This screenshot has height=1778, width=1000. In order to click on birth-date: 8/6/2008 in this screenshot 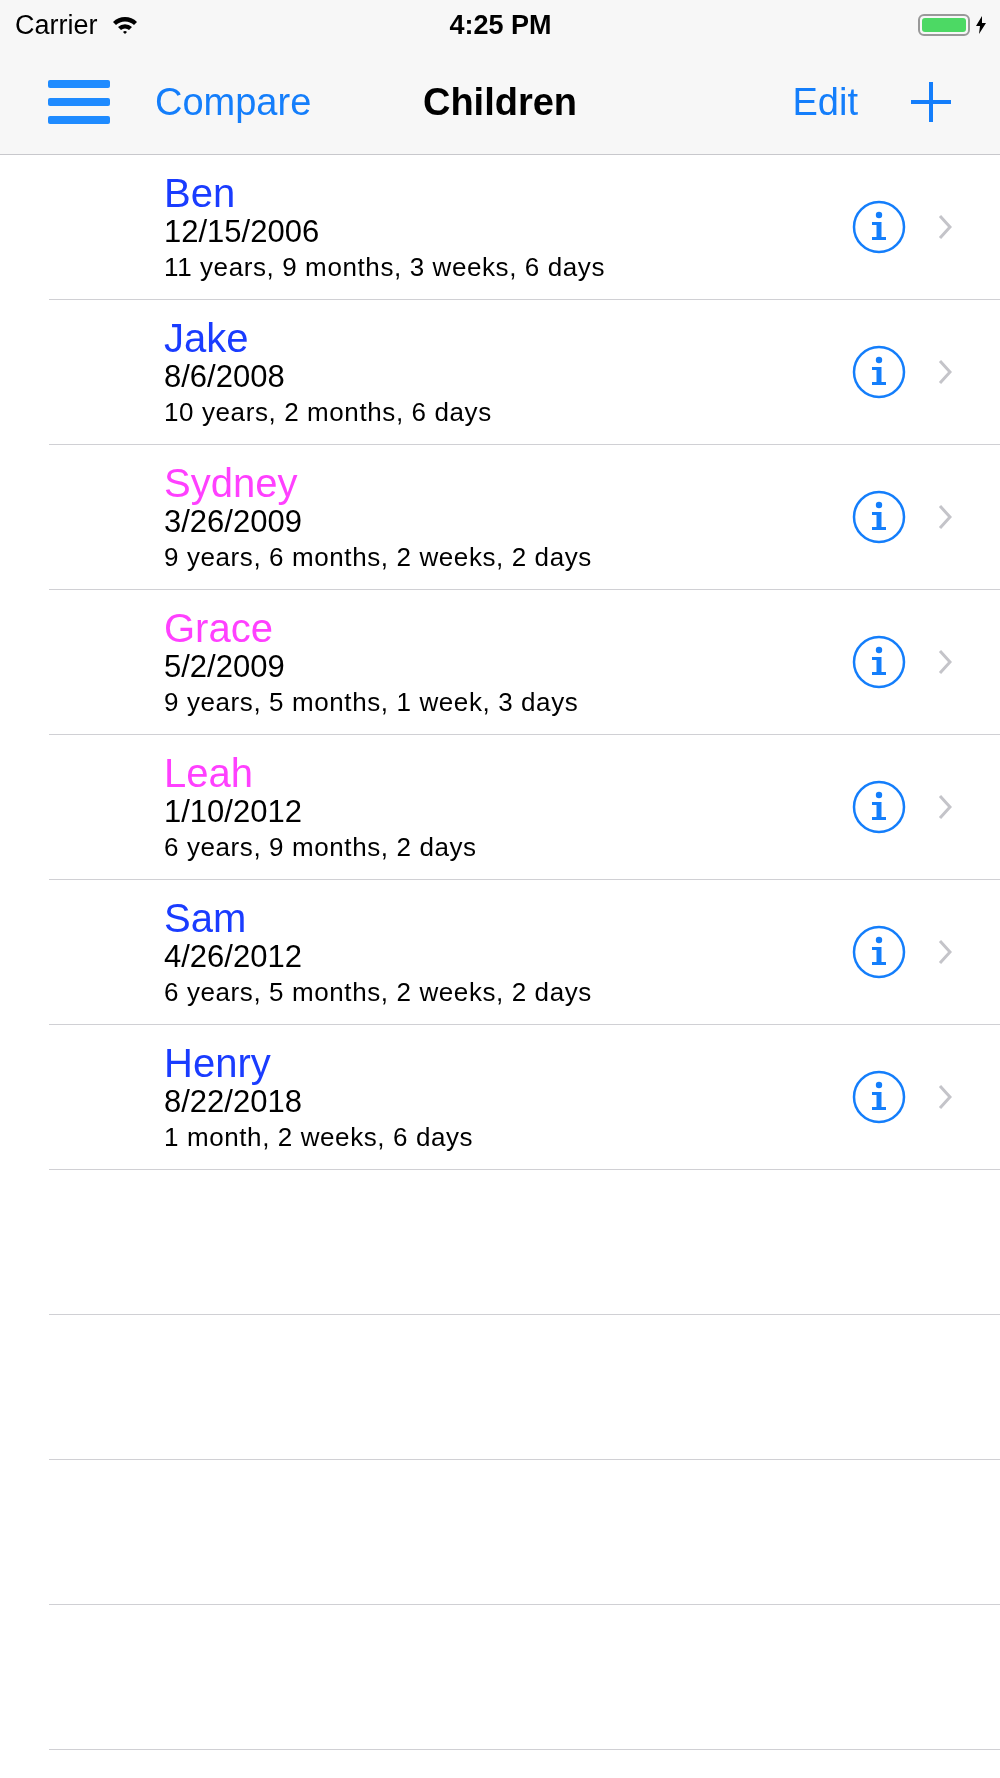, I will do `click(225, 377)`.